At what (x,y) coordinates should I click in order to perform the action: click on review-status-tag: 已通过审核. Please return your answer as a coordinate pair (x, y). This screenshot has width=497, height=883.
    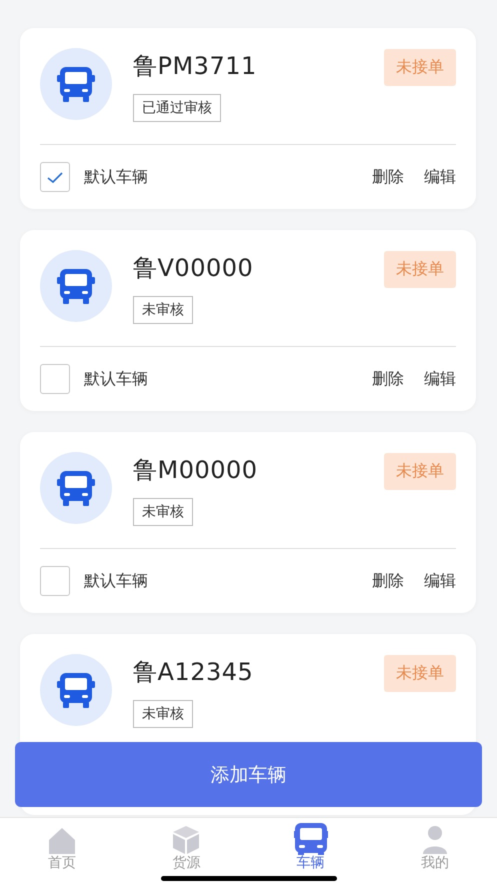
    Looking at the image, I should click on (177, 108).